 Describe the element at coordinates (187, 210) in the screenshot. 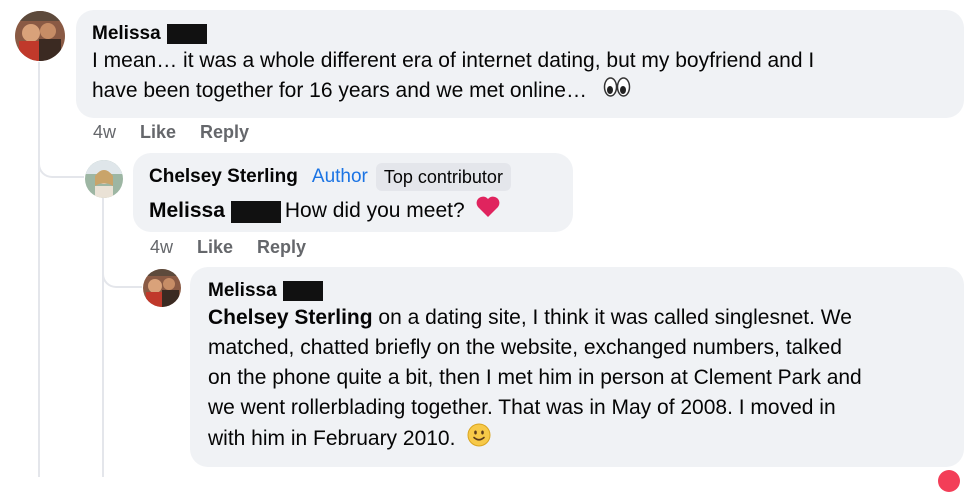

I see `mention-link: Melissa` at that location.